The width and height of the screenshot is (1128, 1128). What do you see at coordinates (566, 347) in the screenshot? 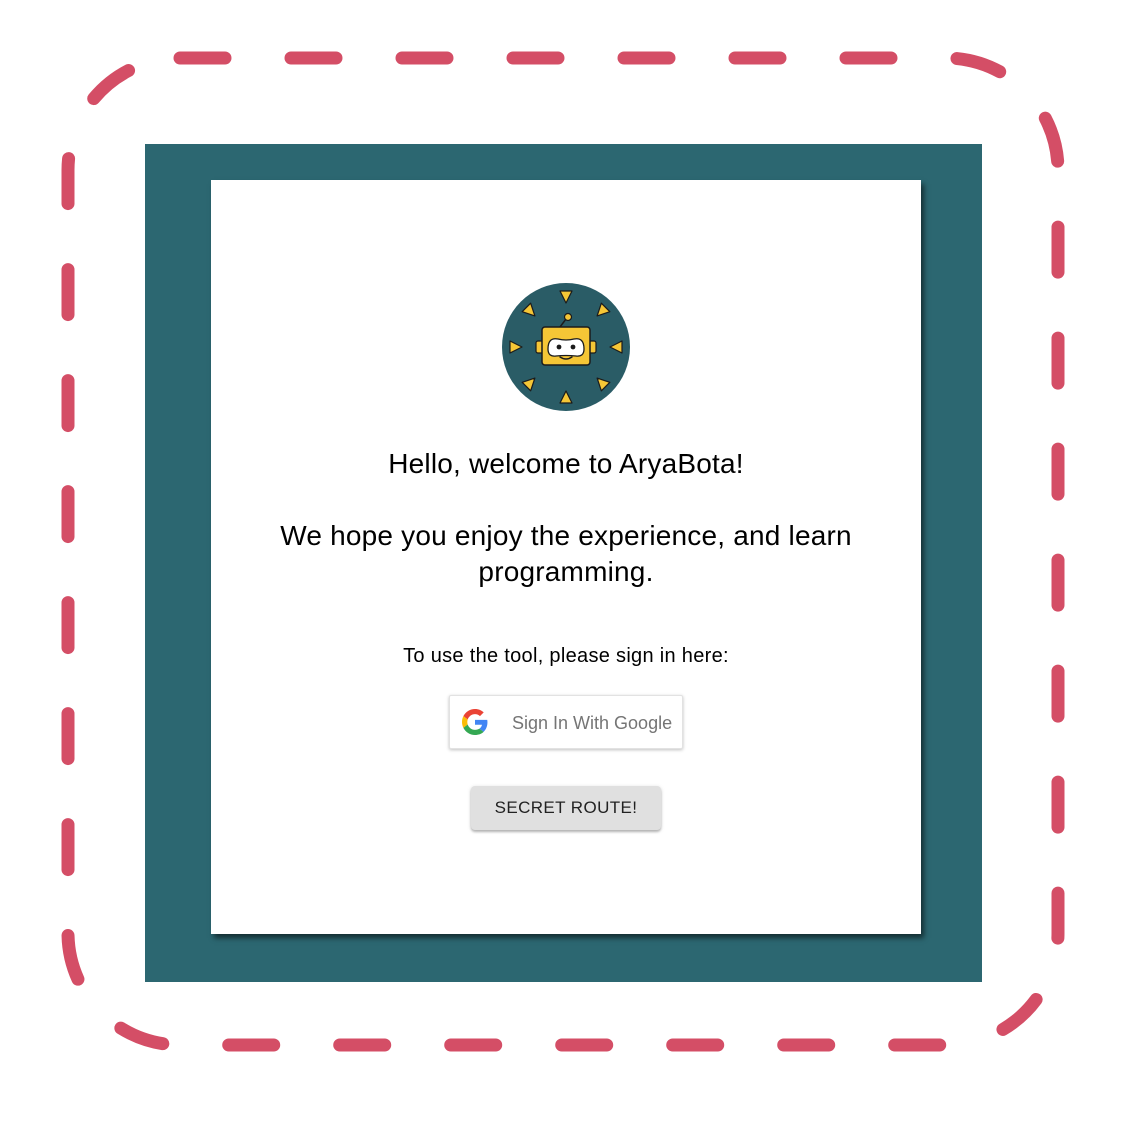
I see `aryabota-robot-logo-icon` at bounding box center [566, 347].